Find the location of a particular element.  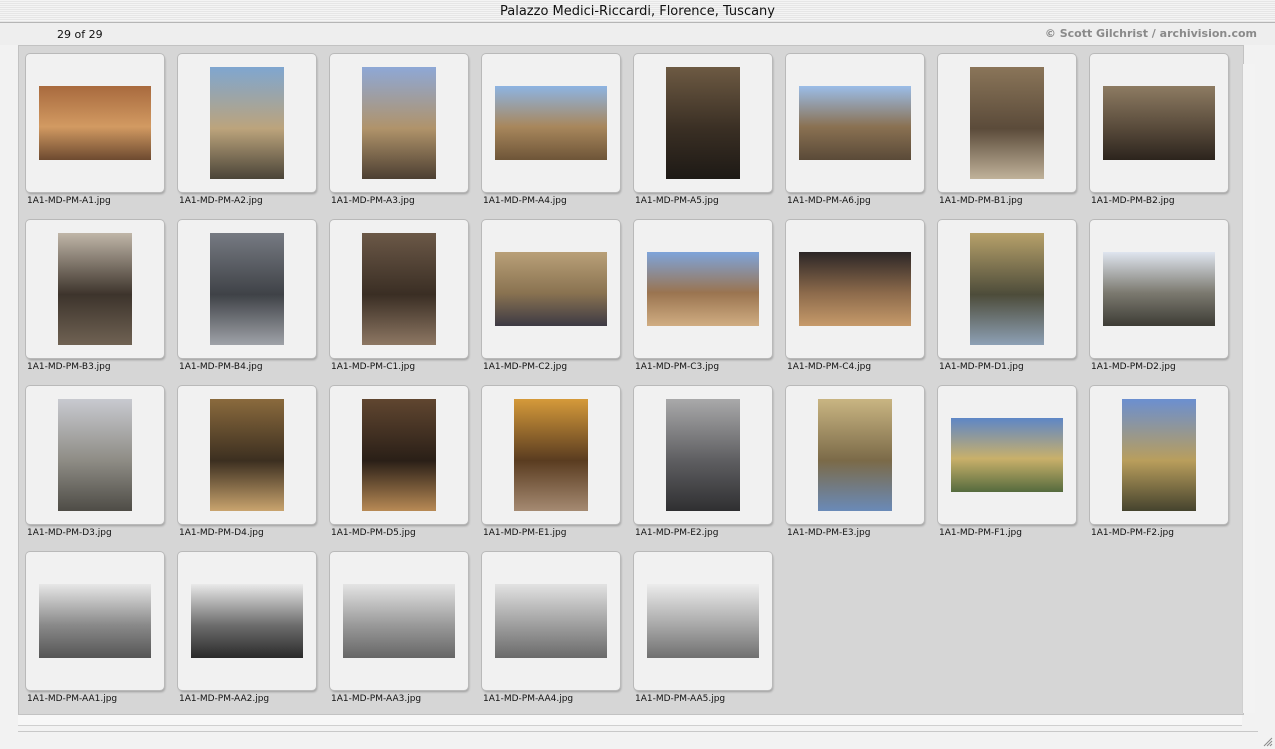

thumbnail-item: 1A1-MD-PM-D4.jpg is located at coordinates (247, 461).